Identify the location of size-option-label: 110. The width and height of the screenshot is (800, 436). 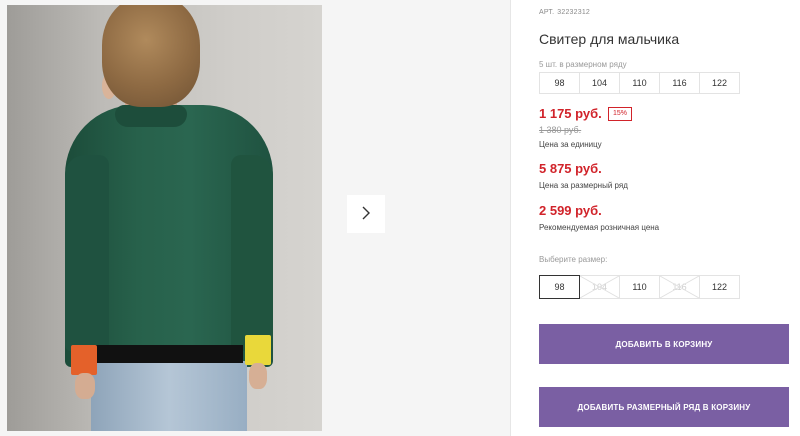
(639, 287).